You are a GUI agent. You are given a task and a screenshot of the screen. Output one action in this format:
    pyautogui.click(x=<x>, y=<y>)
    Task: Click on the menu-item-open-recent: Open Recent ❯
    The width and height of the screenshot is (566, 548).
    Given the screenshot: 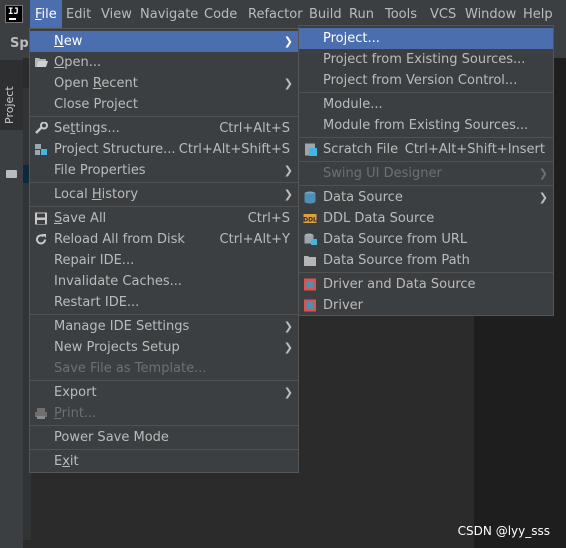 What is the action you would take?
    pyautogui.click(x=164, y=83)
    